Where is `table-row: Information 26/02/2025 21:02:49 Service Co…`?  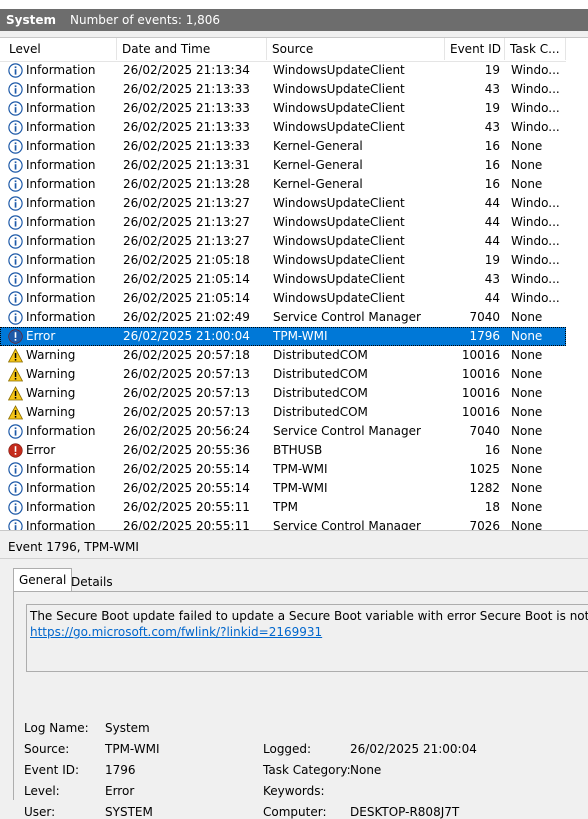 table-row: Information 26/02/2025 21:02:49 Service Co… is located at coordinates (283, 317).